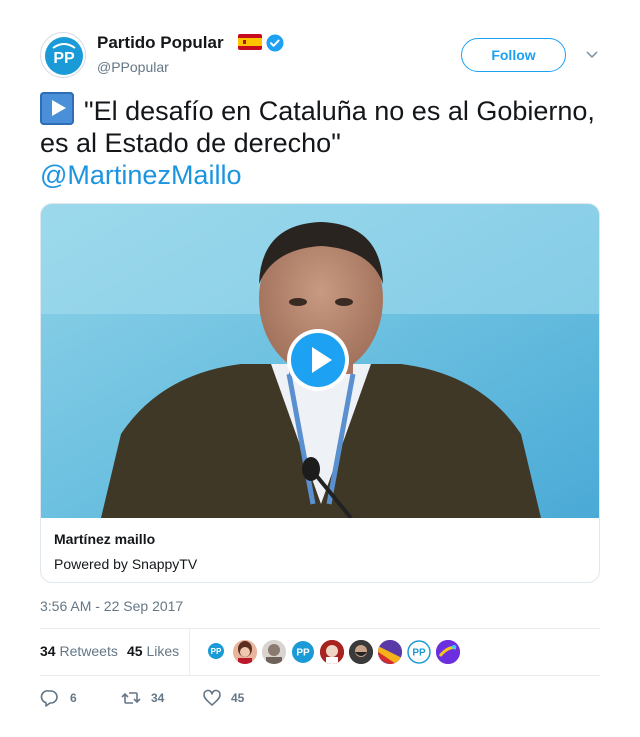  What do you see at coordinates (73, 698) in the screenshot?
I see `reply-count: 6` at bounding box center [73, 698].